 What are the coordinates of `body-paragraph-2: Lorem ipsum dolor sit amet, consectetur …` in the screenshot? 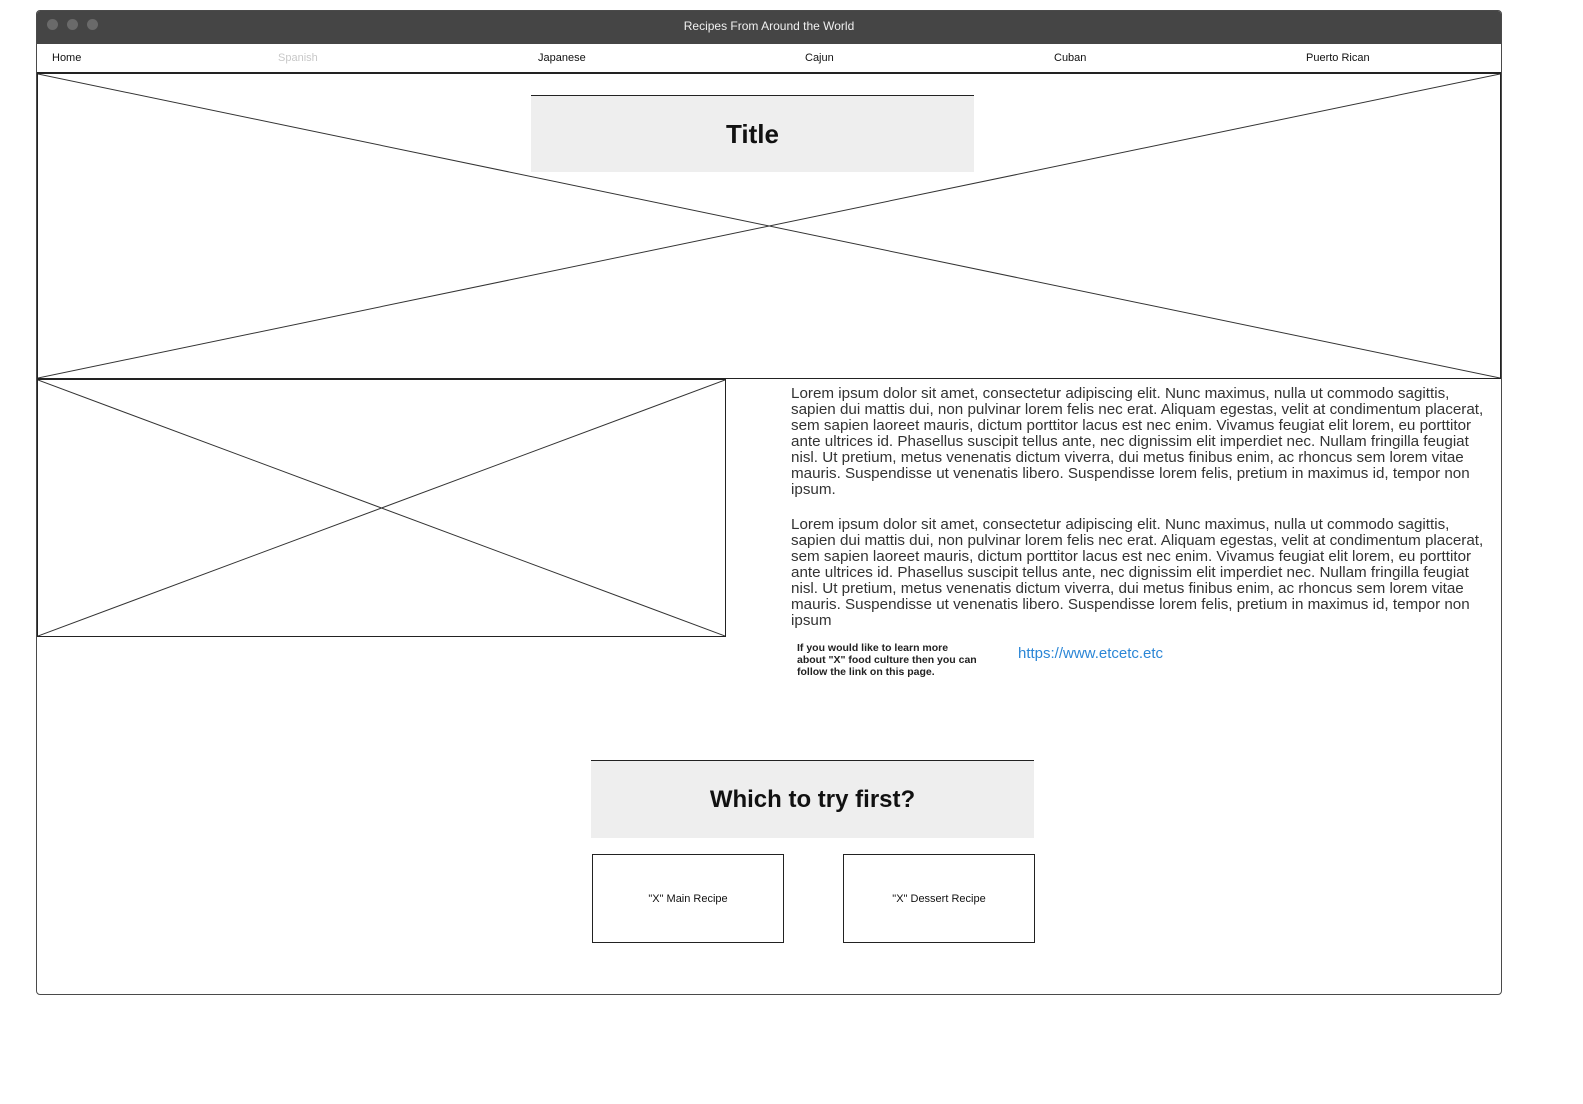 It's located at (1137, 572).